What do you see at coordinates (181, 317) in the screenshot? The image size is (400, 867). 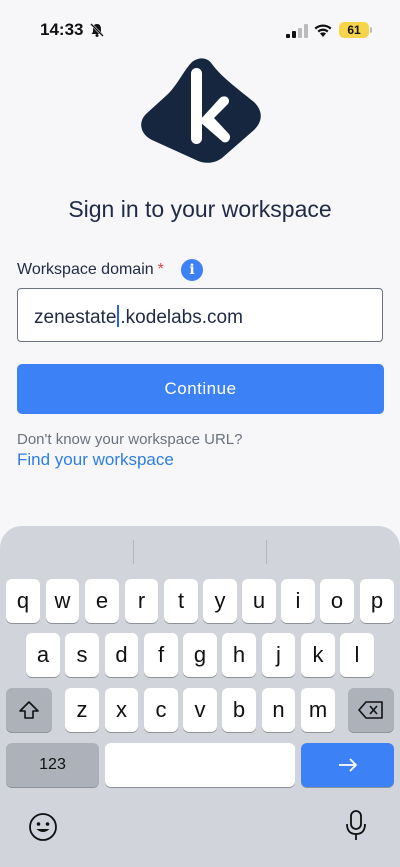 I see `domain-value-suffix: .kodelabs.com` at bounding box center [181, 317].